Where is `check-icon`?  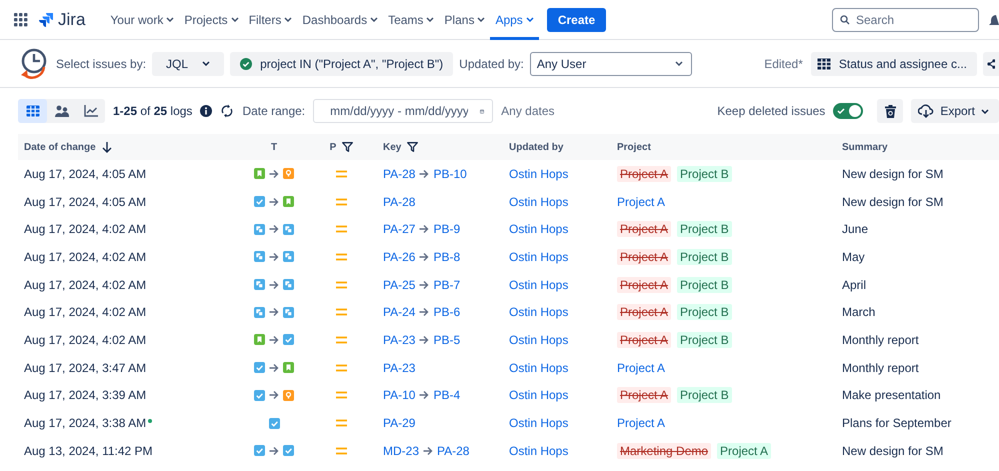
check-icon is located at coordinates (841, 111).